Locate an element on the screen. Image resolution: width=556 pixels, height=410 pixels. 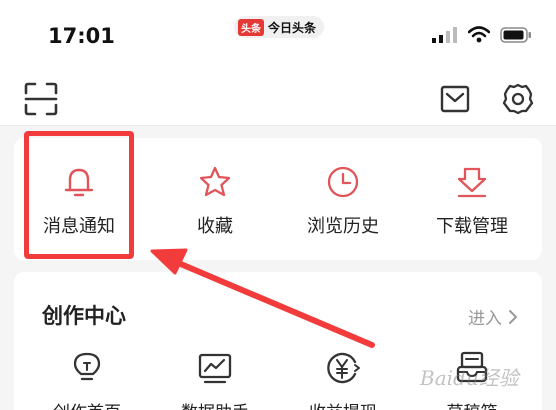
creator-item-label: 收益提现 is located at coordinates (343, 404).